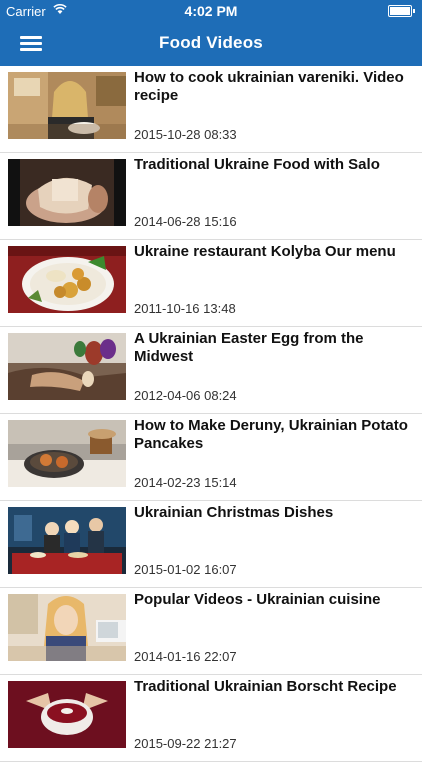  What do you see at coordinates (185, 221) in the screenshot?
I see `video-date: 2014-06-28 15:16` at bounding box center [185, 221].